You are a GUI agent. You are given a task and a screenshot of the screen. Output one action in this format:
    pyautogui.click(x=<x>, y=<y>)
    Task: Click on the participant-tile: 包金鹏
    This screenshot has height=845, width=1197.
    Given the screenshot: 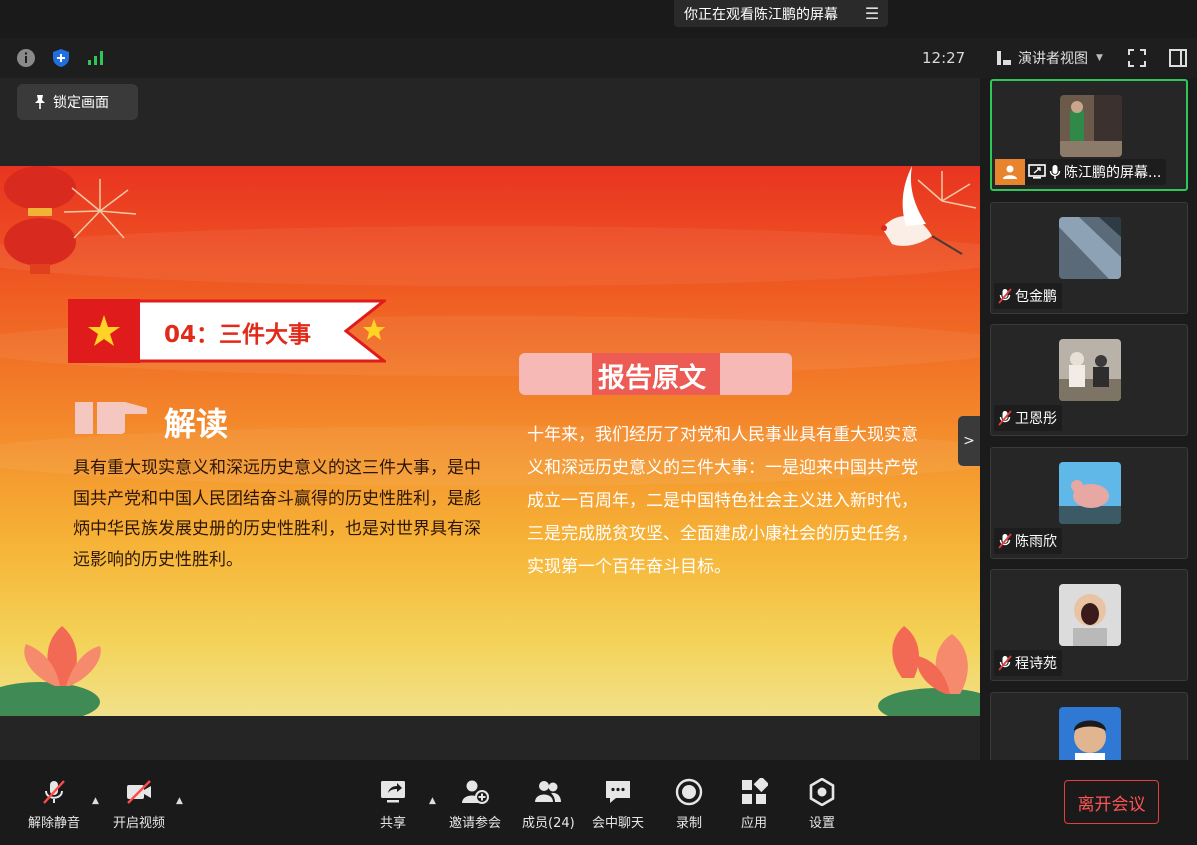 What is the action you would take?
    pyautogui.click(x=1089, y=258)
    